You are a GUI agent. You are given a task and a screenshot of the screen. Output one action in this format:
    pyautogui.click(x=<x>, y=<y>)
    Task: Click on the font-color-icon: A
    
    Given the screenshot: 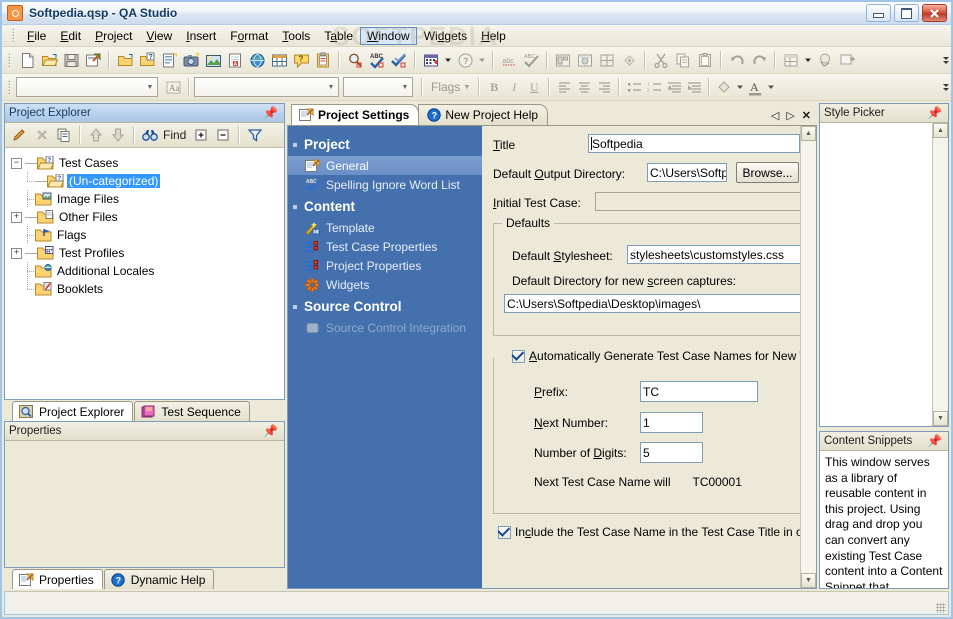 What is the action you would take?
    pyautogui.click(x=755, y=87)
    